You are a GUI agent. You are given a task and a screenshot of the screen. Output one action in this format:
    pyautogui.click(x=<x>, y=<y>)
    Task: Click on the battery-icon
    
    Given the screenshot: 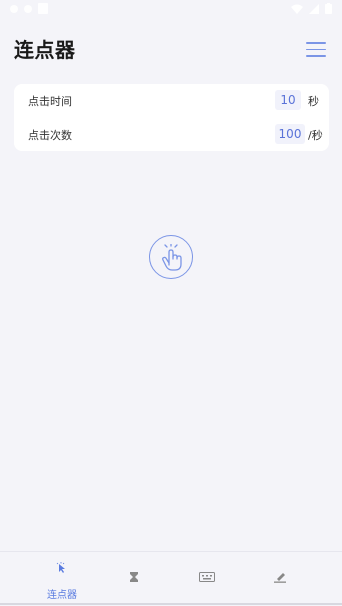 What is the action you would take?
    pyautogui.click(x=328, y=8)
    